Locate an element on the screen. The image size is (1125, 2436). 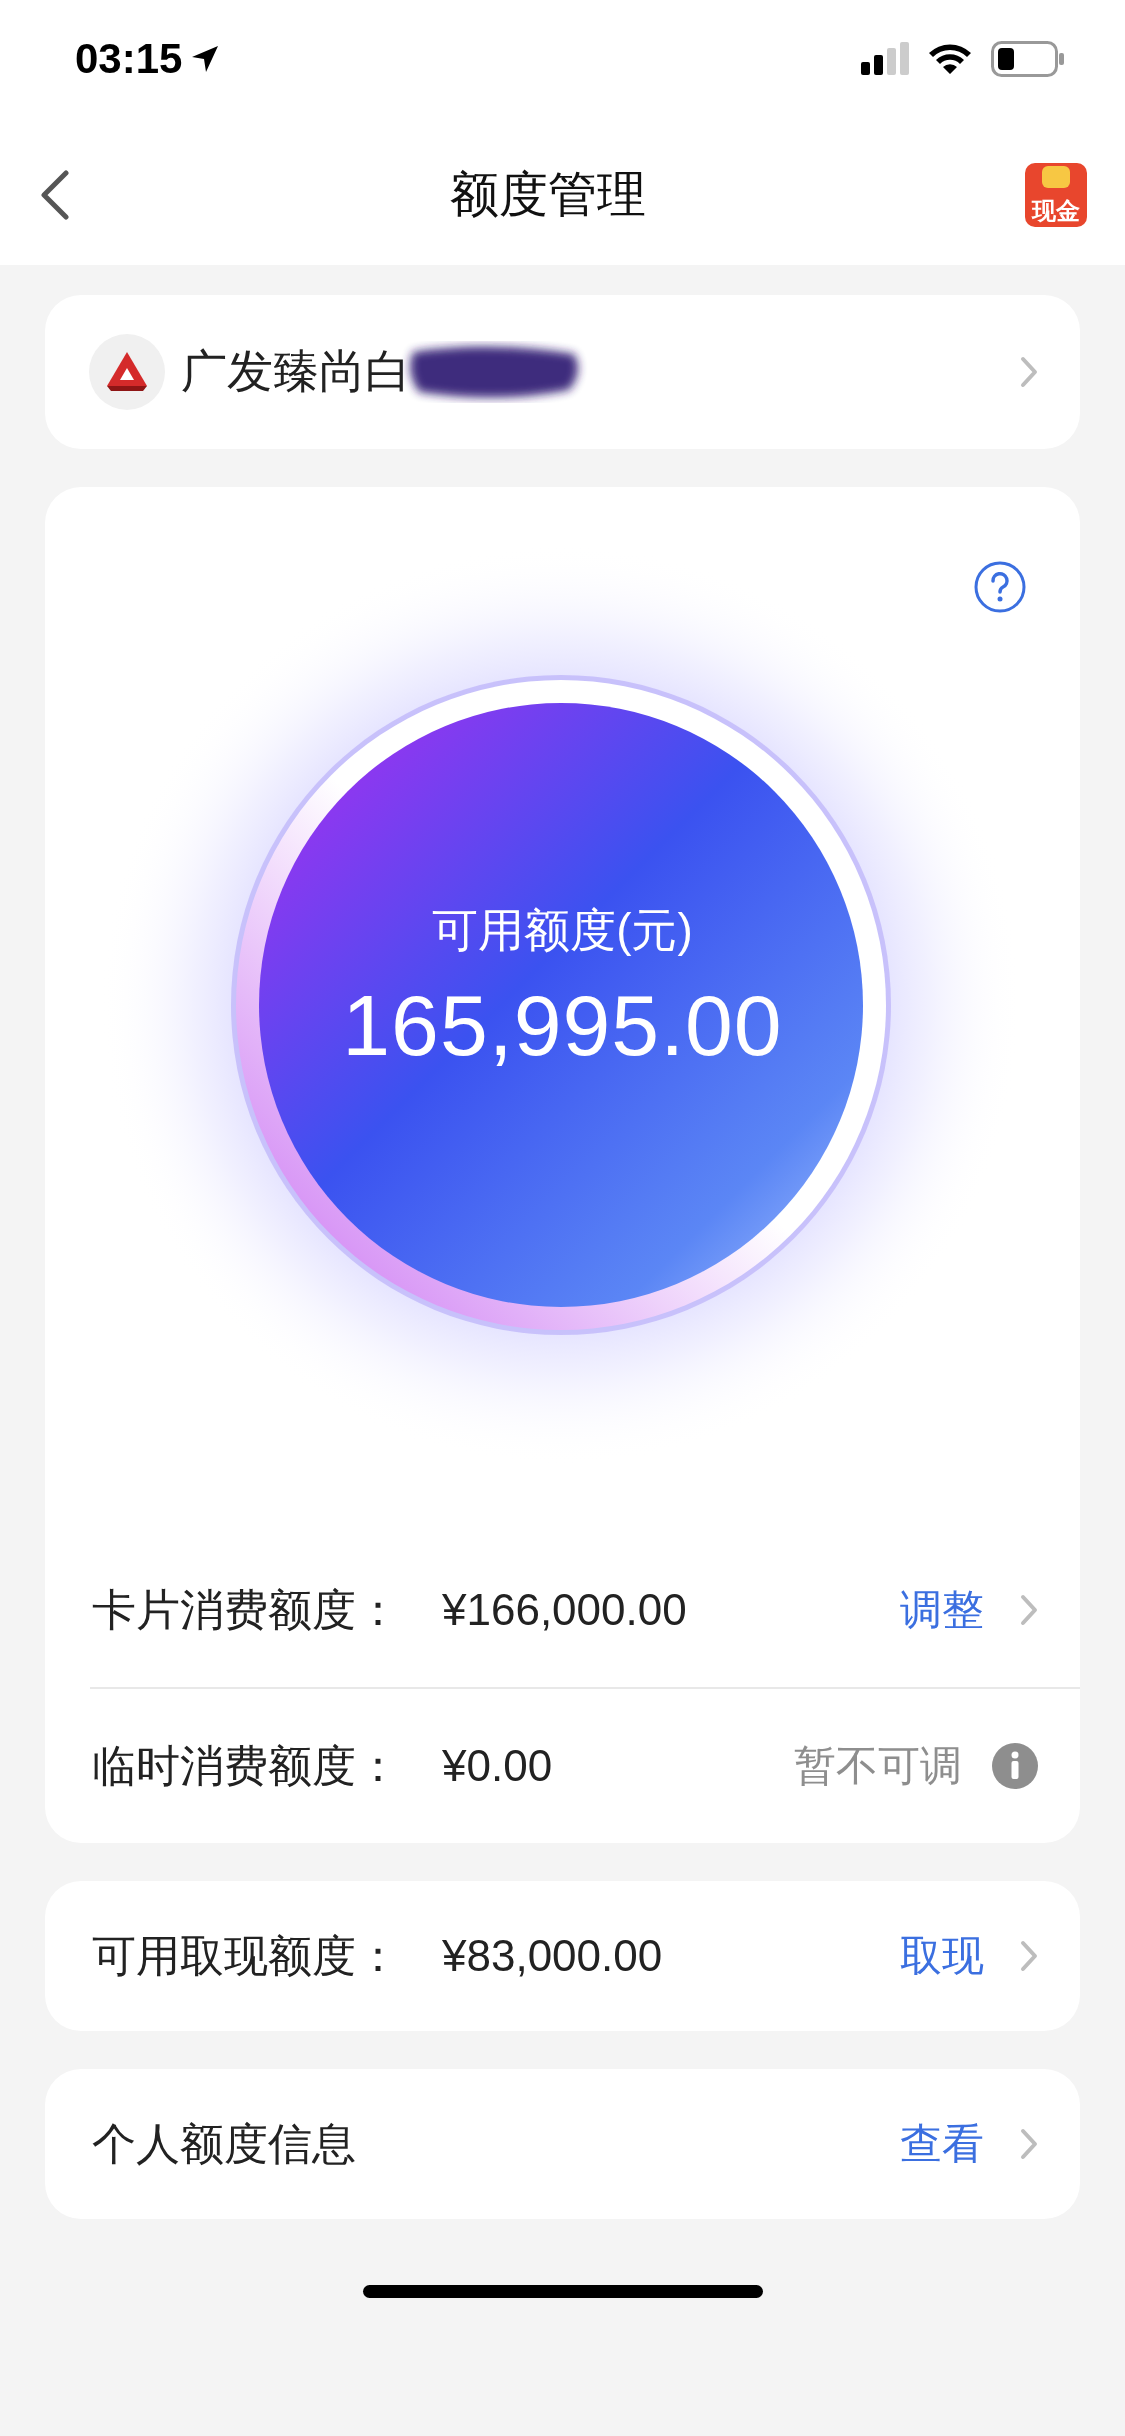
limit-amount: ¥166,000.00 is located at coordinates (564, 1610).